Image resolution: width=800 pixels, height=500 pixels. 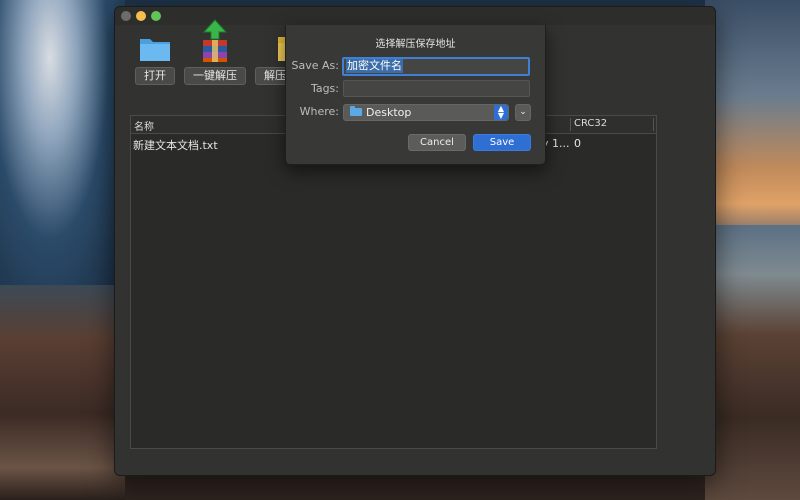 What do you see at coordinates (144, 125) in the screenshot?
I see `column-header-name: 名称` at bounding box center [144, 125].